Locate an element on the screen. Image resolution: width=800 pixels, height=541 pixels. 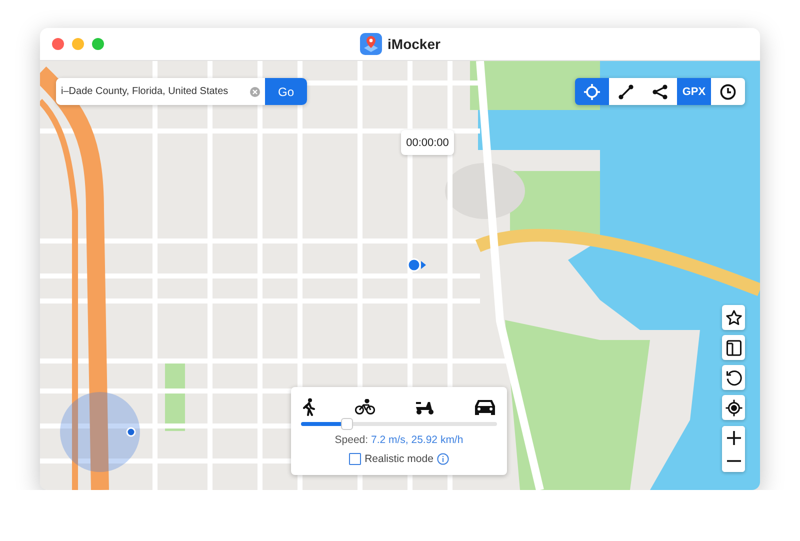
zoom-in-button is located at coordinates (733, 437).